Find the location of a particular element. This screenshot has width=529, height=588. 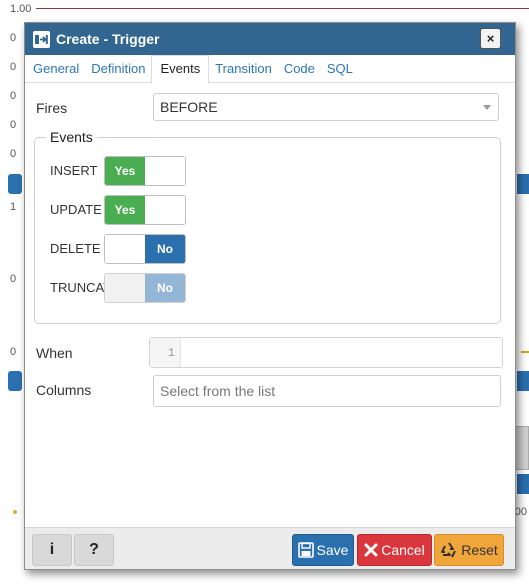

delete-toggle: No is located at coordinates (145, 249).